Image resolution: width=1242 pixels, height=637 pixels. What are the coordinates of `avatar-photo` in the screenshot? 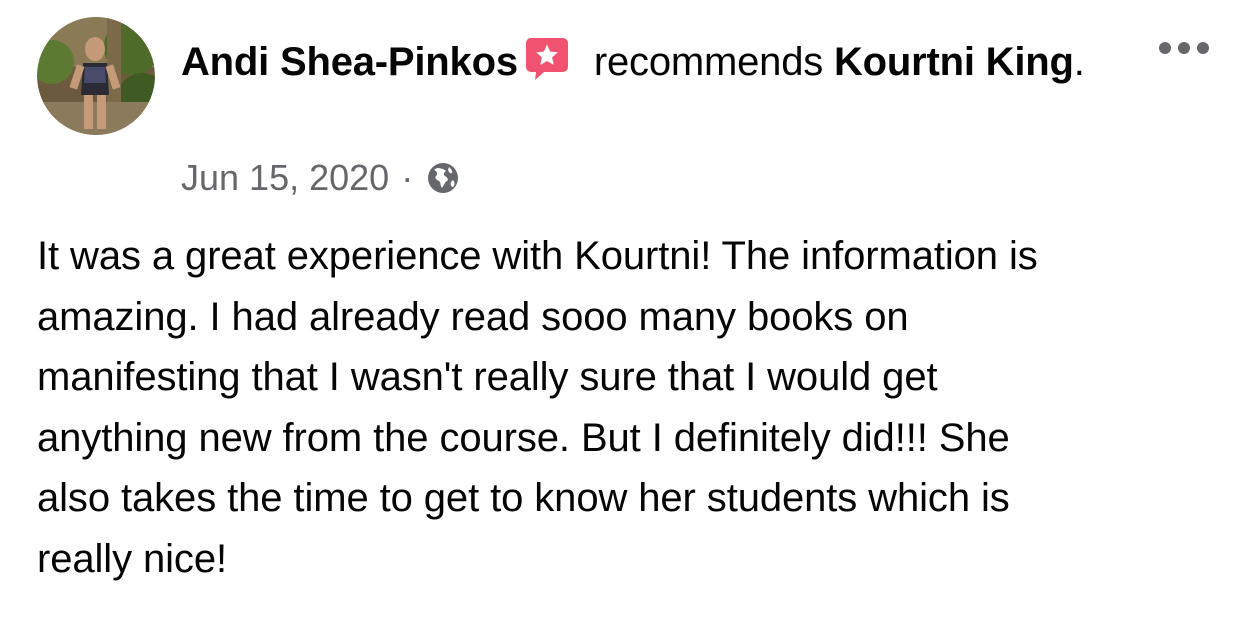 It's located at (96, 76).